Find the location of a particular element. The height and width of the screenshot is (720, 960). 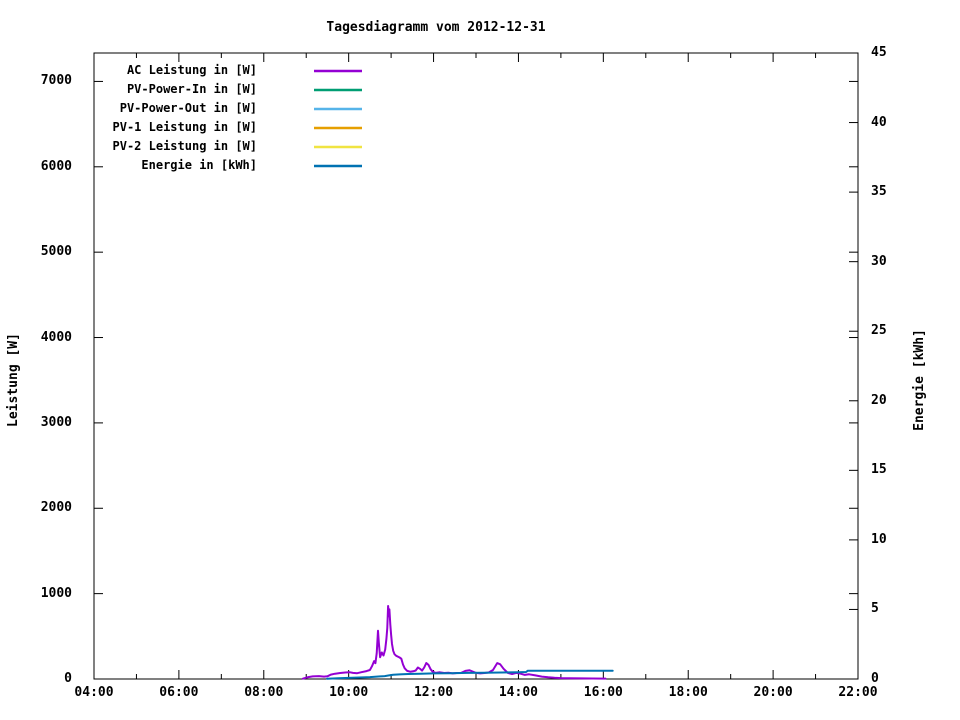

y-left-tick-label: 0 is located at coordinates (68, 678).